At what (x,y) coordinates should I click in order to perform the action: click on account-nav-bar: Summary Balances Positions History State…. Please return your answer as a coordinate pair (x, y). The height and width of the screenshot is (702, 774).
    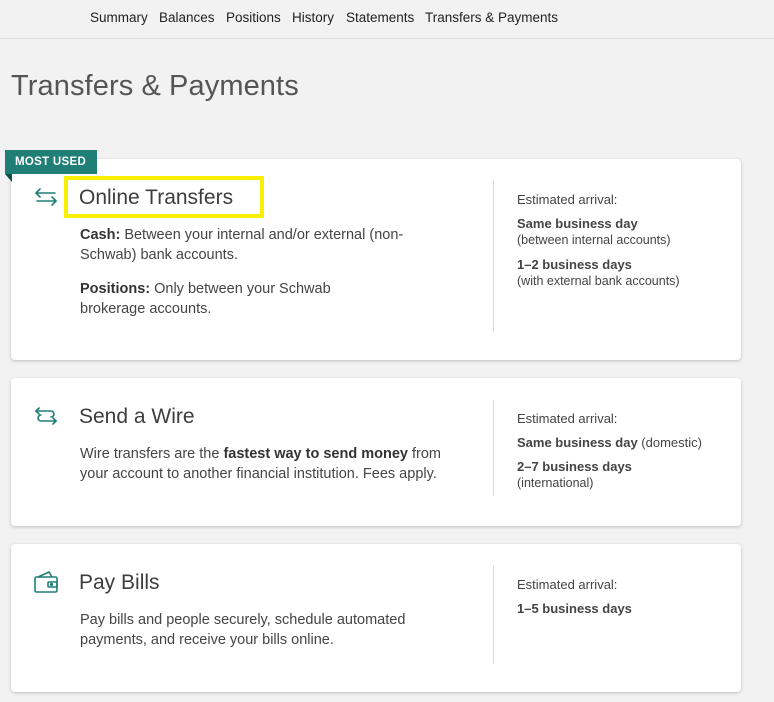
    Looking at the image, I should click on (387, 19).